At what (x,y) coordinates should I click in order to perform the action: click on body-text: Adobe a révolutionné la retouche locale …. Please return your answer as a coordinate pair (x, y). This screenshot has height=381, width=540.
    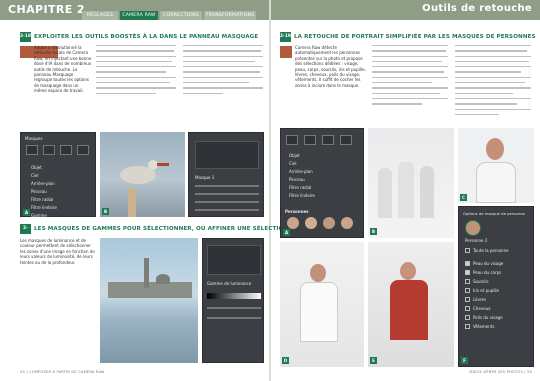
    Looking at the image, I should click on (63, 69).